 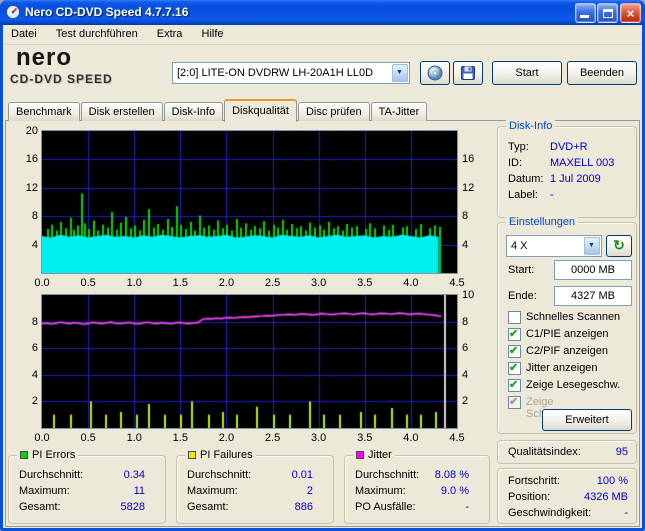 What do you see at coordinates (514, 317) in the screenshot?
I see `fast-scan-checkbox` at bounding box center [514, 317].